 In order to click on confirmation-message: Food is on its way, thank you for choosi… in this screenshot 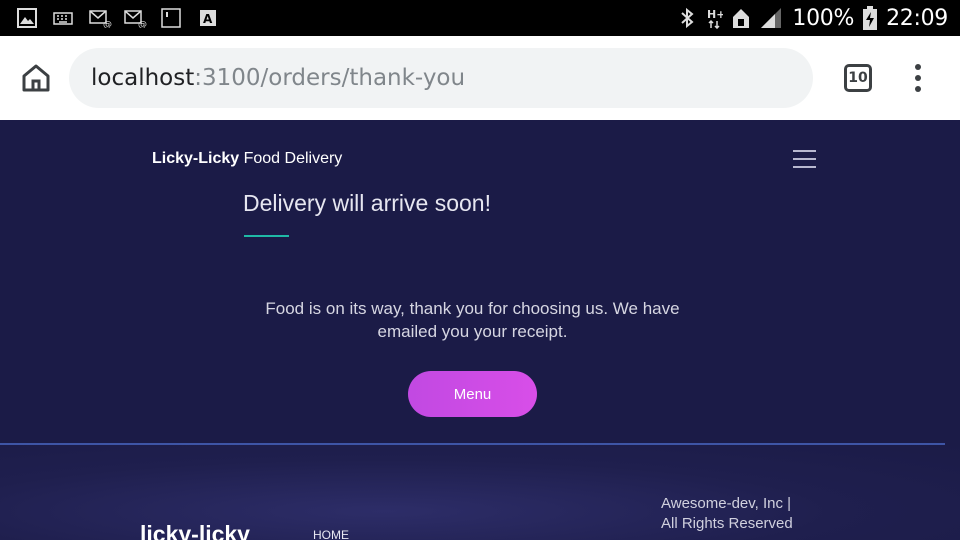, I will do `click(472, 320)`.